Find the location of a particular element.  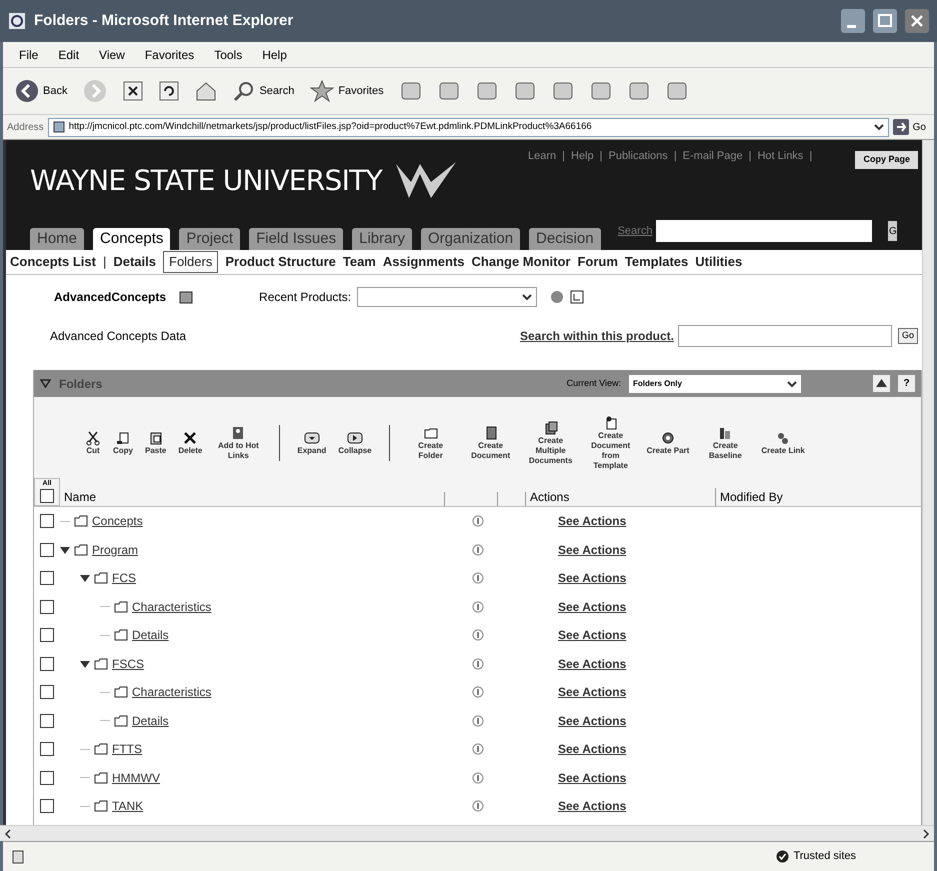

address-field: http://jmcnicol.ptc.com/Windchill/netmarkets/jsp/product/listFiles.jsp?oid=product%7Ewt.pdmlink.PDMLinkProduct%3A66166 is located at coordinates (468, 127).